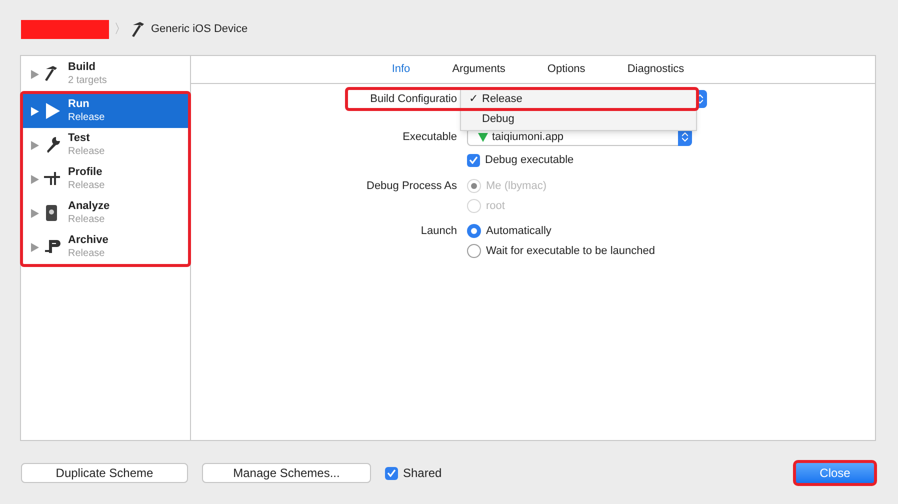 The width and height of the screenshot is (898, 504). I want to click on sidebar-item: Test Release, so click(105, 145).